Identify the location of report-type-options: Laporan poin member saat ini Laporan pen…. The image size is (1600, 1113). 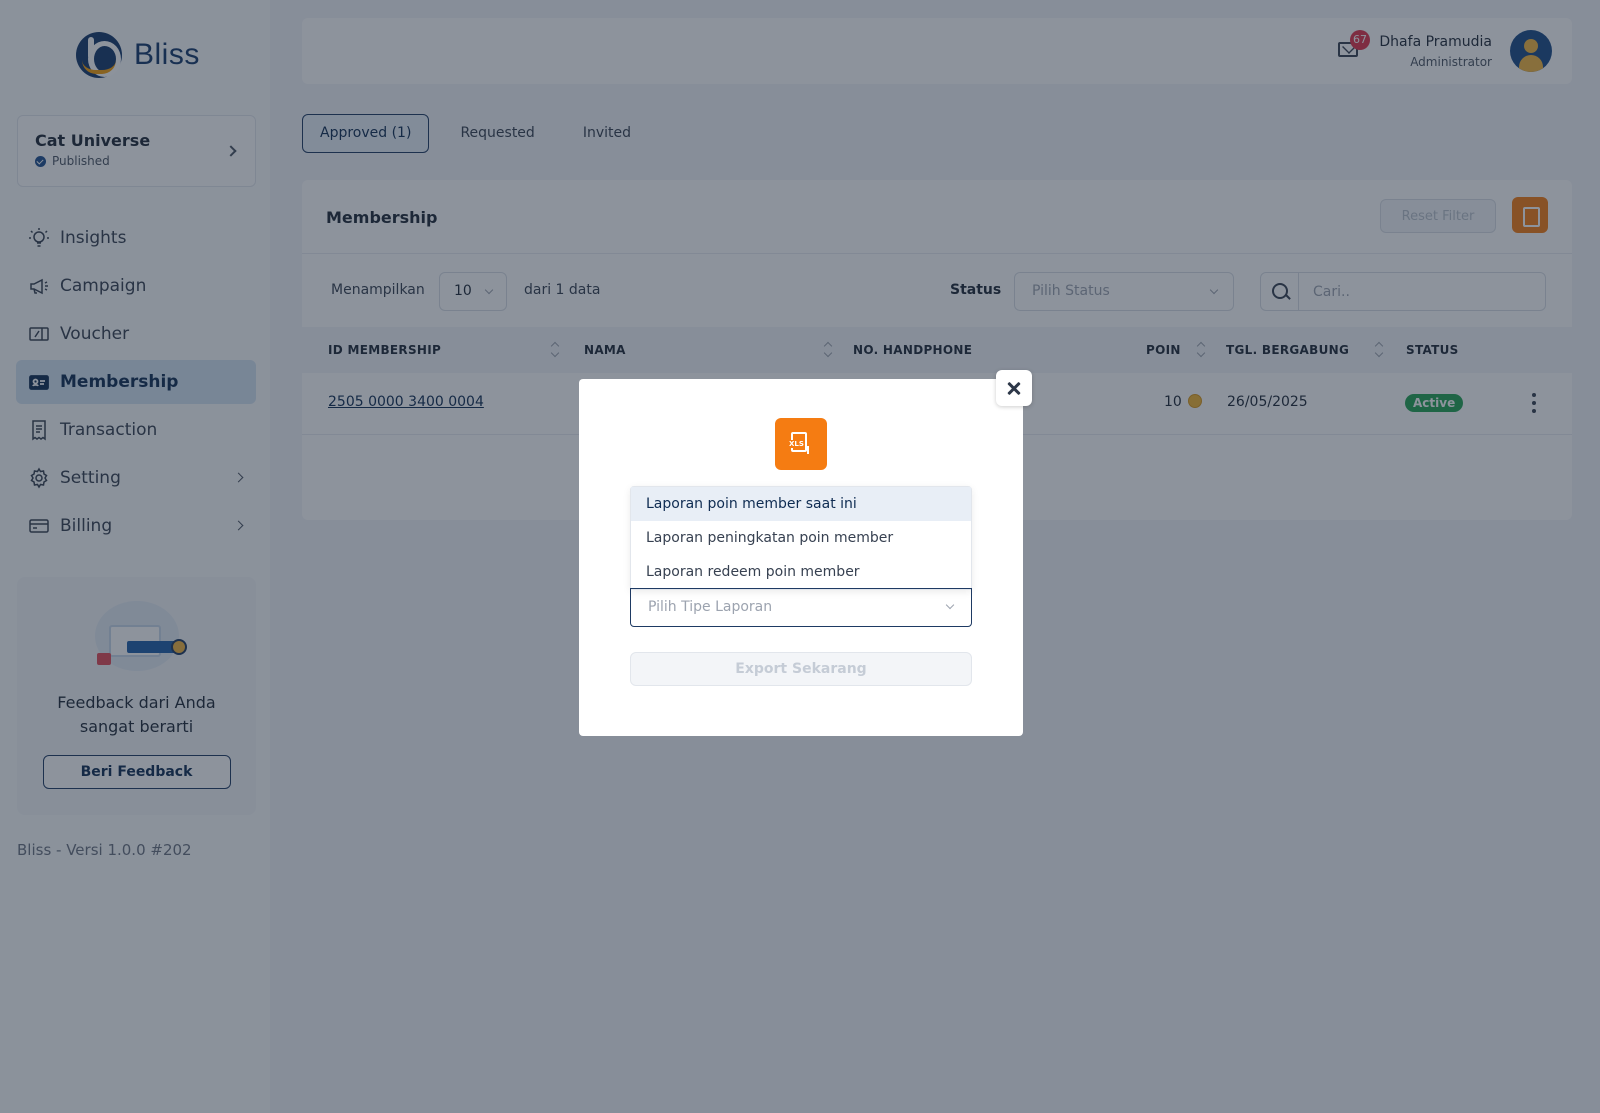
(801, 538).